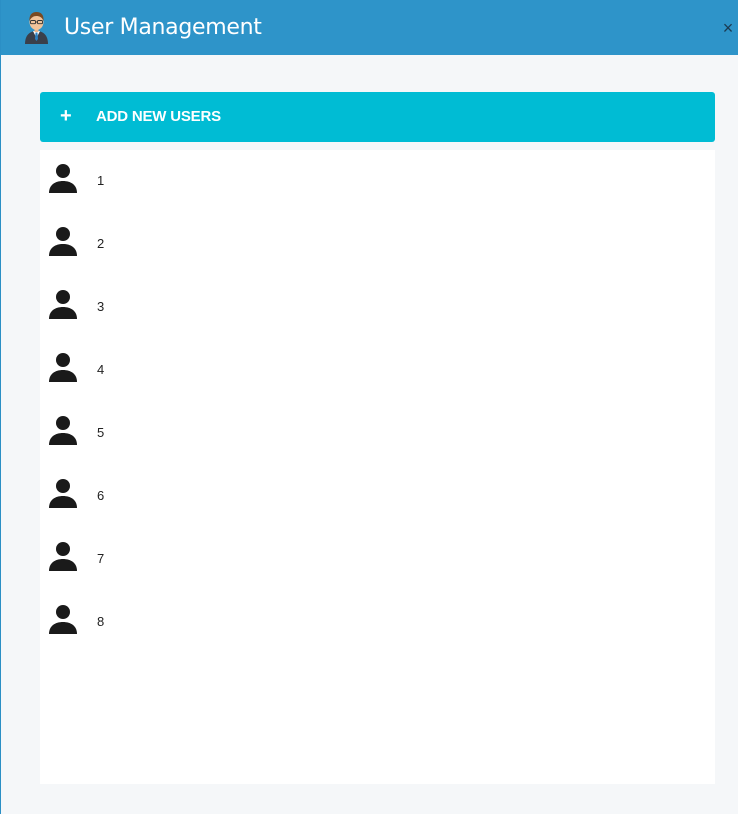 Image resolution: width=738 pixels, height=814 pixels. Describe the element at coordinates (377, 300) in the screenshot. I see `list-item: 3` at that location.